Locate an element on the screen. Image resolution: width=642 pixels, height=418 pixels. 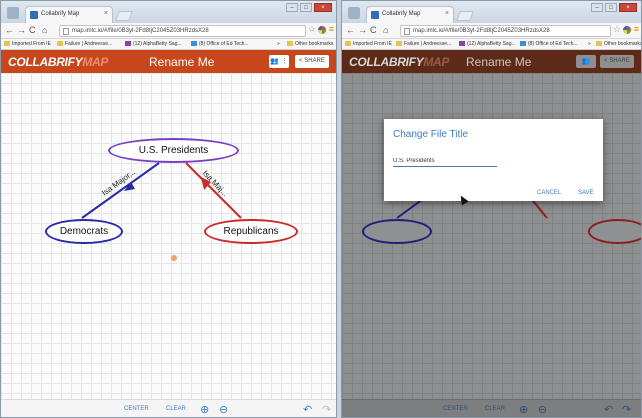
center-marker-icon is located at coordinates (174, 258).